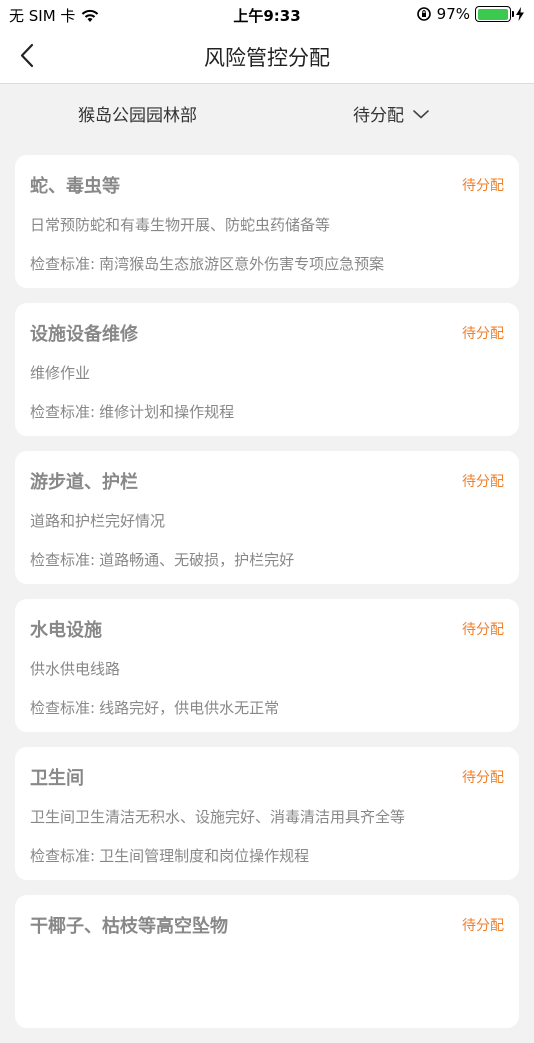 The height and width of the screenshot is (1043, 534). I want to click on page-title: 风险管控分配, so click(267, 58).